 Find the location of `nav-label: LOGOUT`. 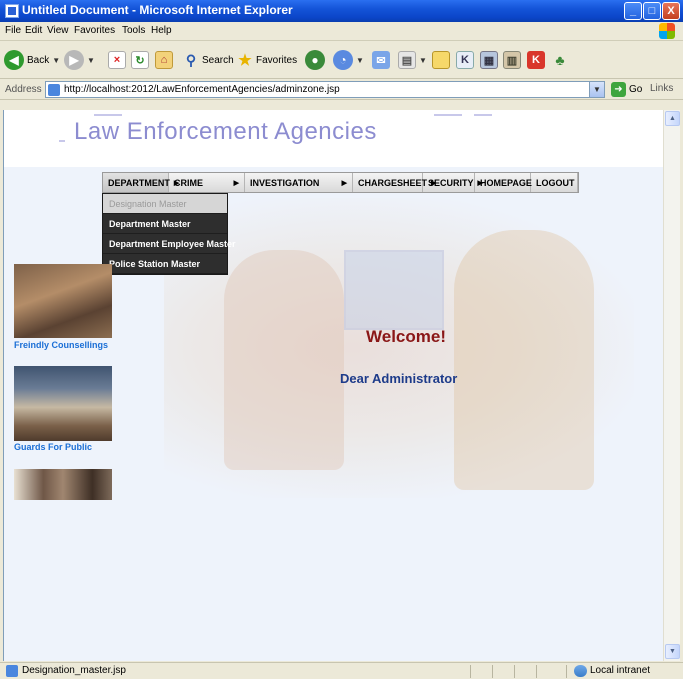

nav-label: LOGOUT is located at coordinates (555, 182).